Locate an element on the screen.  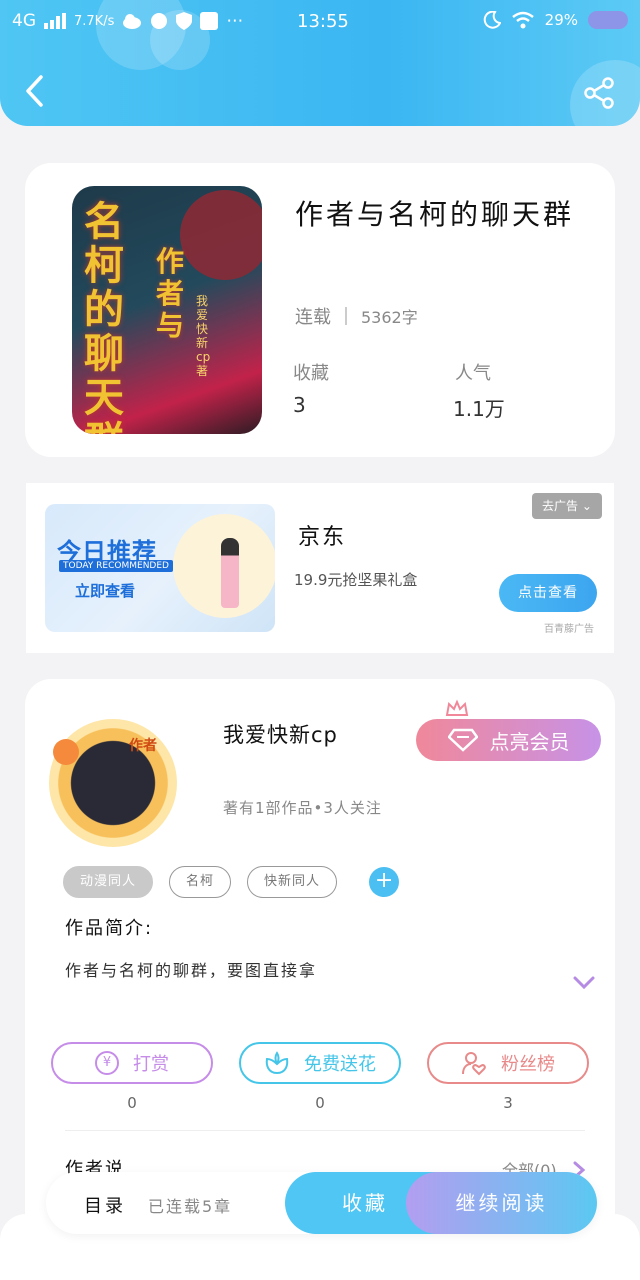
status-bar: 4G 7.7K/s ⋯ 13:55 29% is located at coordinates (320, 22).